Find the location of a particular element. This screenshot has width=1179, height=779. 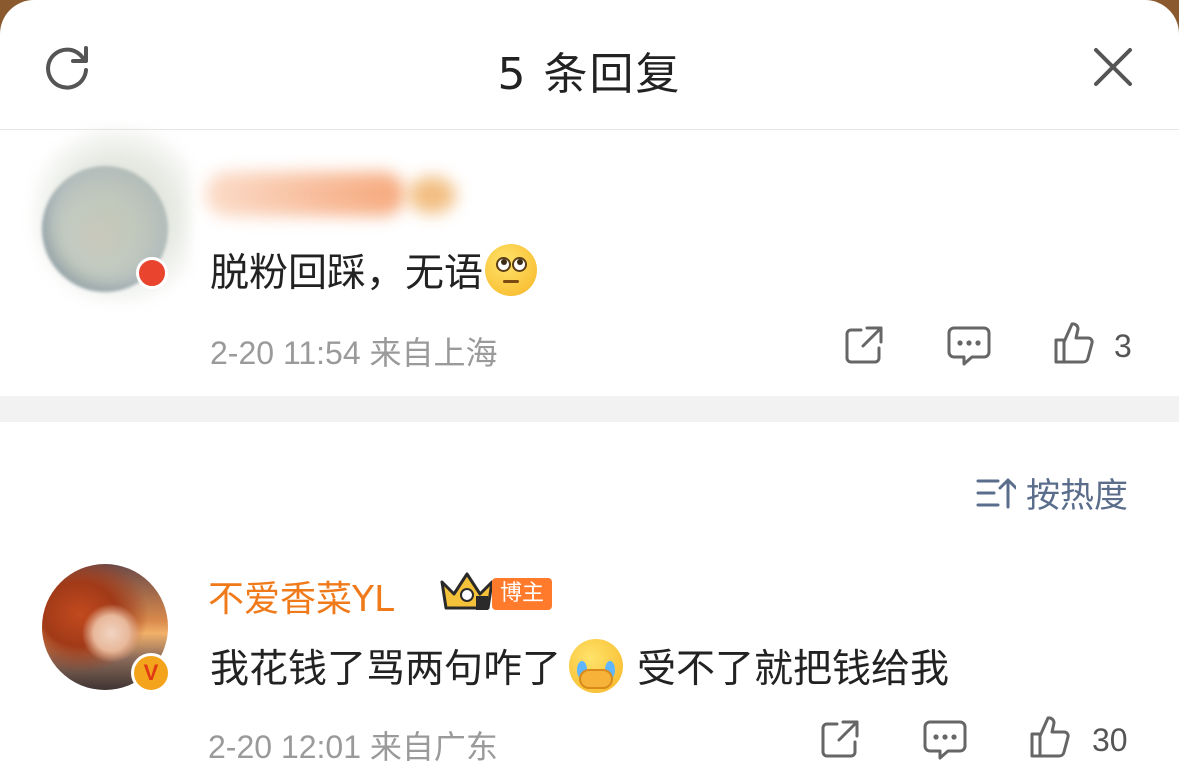

level-badge-blurred is located at coordinates (432, 195).